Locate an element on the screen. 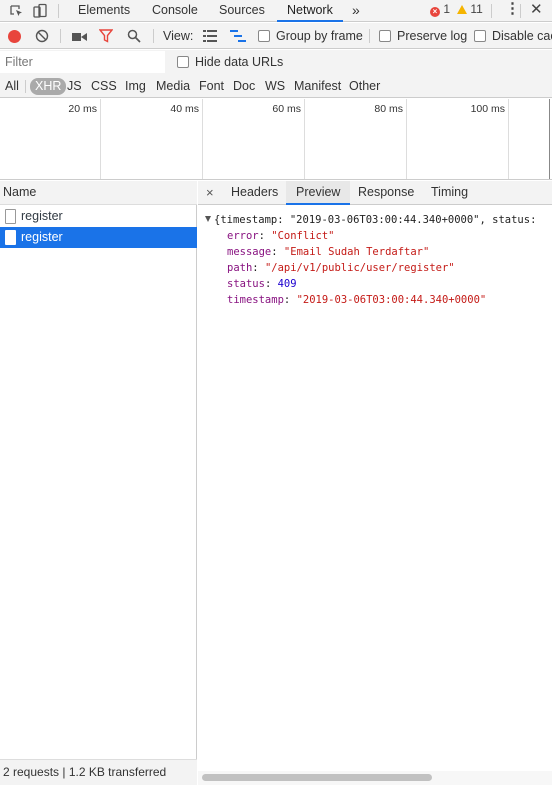 This screenshot has height=785, width=552. more-tabs-button: » is located at coordinates (356, 11).